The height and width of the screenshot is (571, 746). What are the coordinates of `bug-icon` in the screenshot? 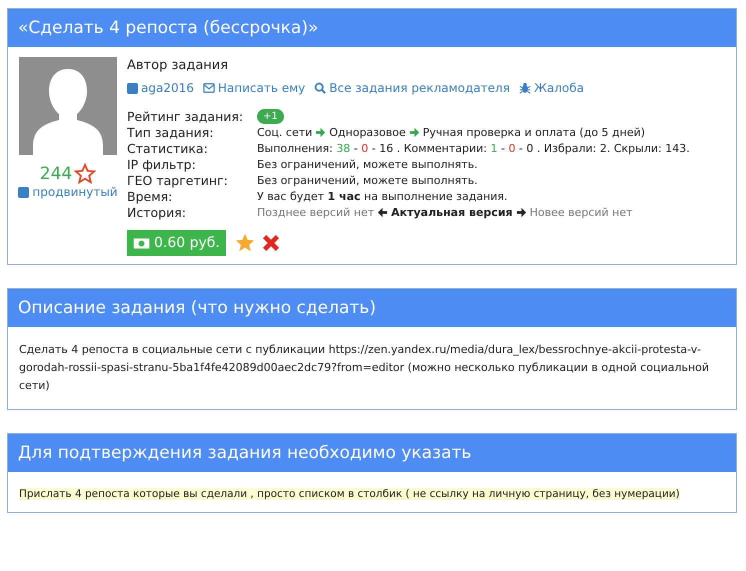 It's located at (524, 88).